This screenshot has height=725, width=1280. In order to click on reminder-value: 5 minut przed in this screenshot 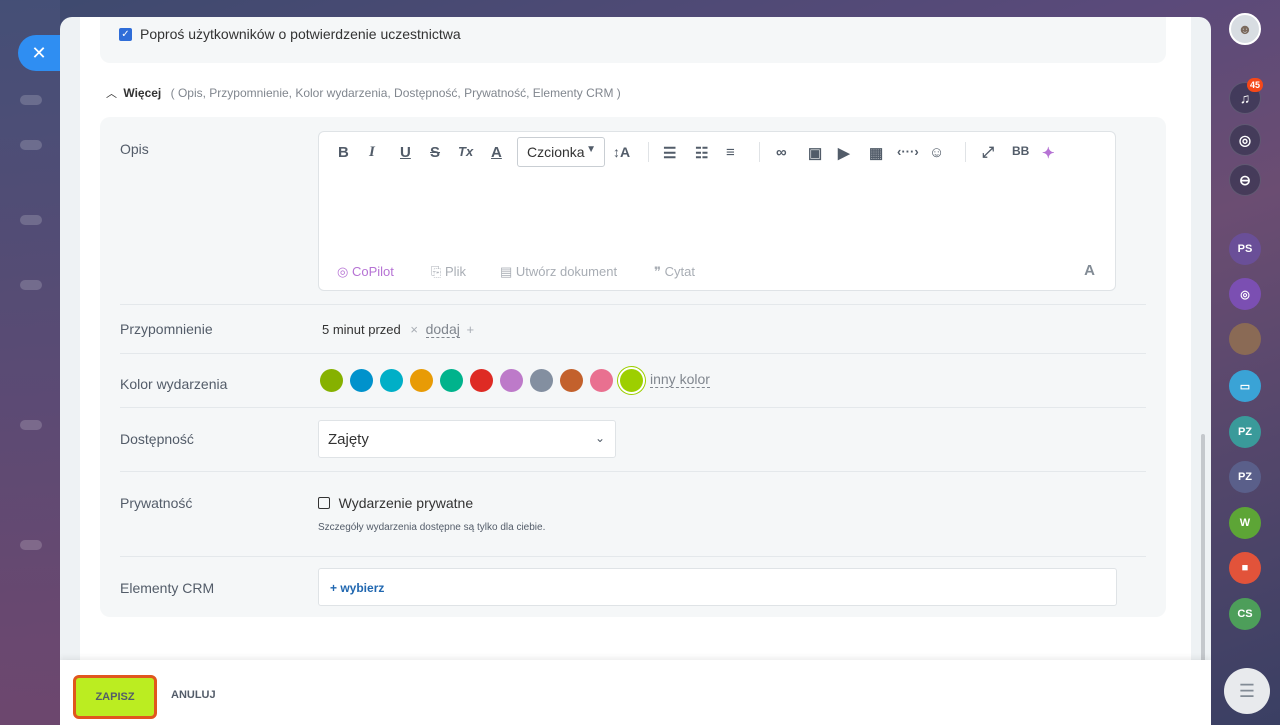, I will do `click(361, 329)`.